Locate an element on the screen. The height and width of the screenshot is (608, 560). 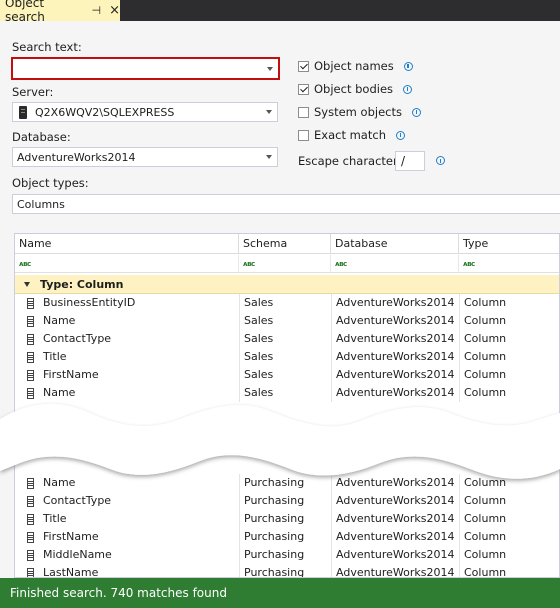
database-select: AdventureWorks2014 is located at coordinates (145, 157).